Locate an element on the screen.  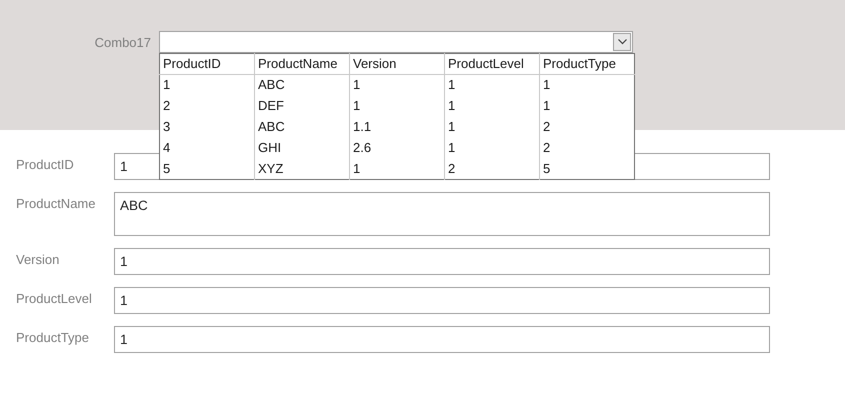
field-label: ProductID is located at coordinates (45, 165).